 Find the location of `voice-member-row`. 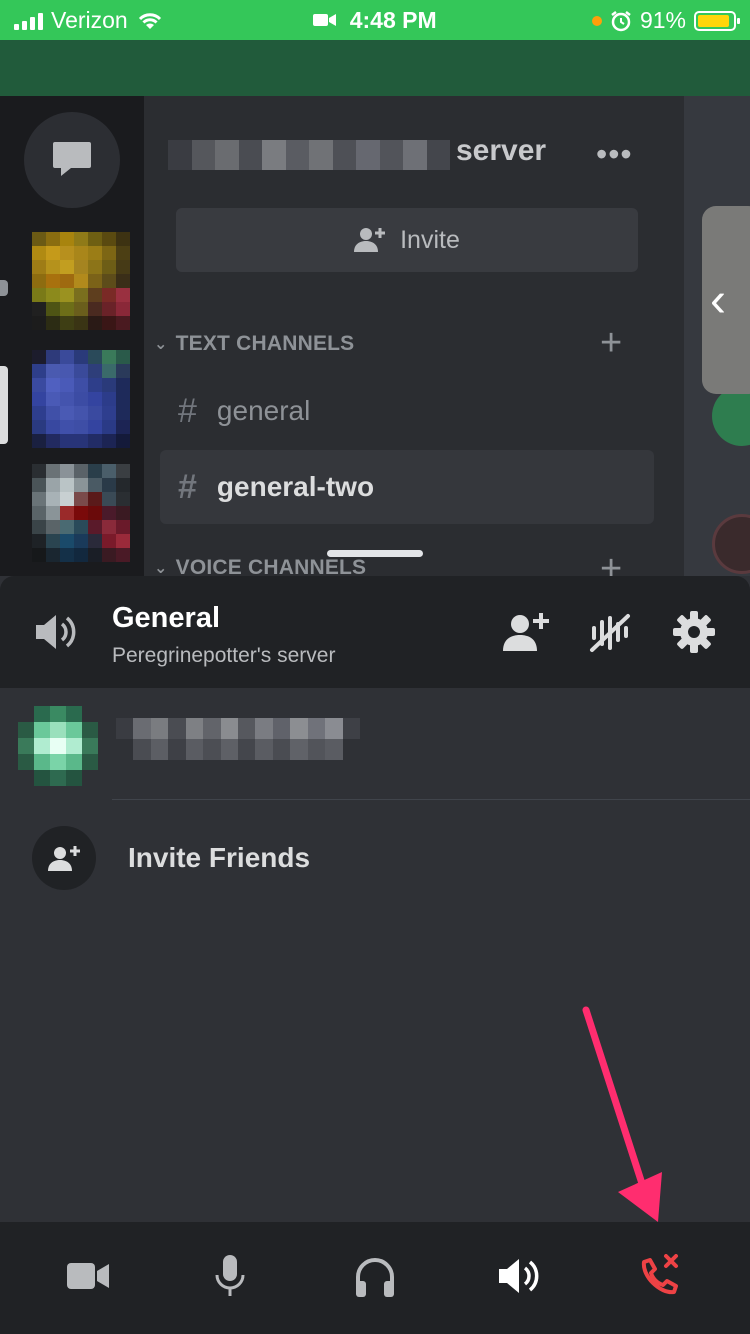

voice-member-row is located at coordinates (375, 744).